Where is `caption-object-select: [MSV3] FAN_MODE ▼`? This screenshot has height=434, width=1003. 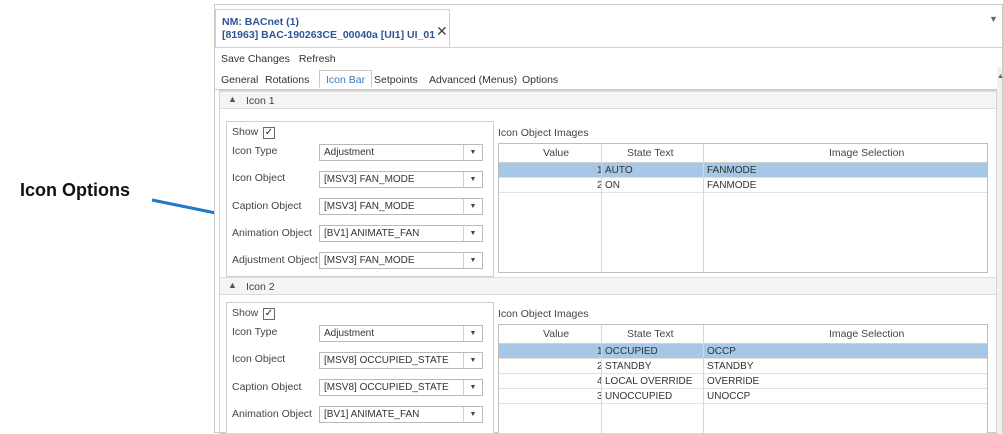 caption-object-select: [MSV3] FAN_MODE ▼ is located at coordinates (401, 206).